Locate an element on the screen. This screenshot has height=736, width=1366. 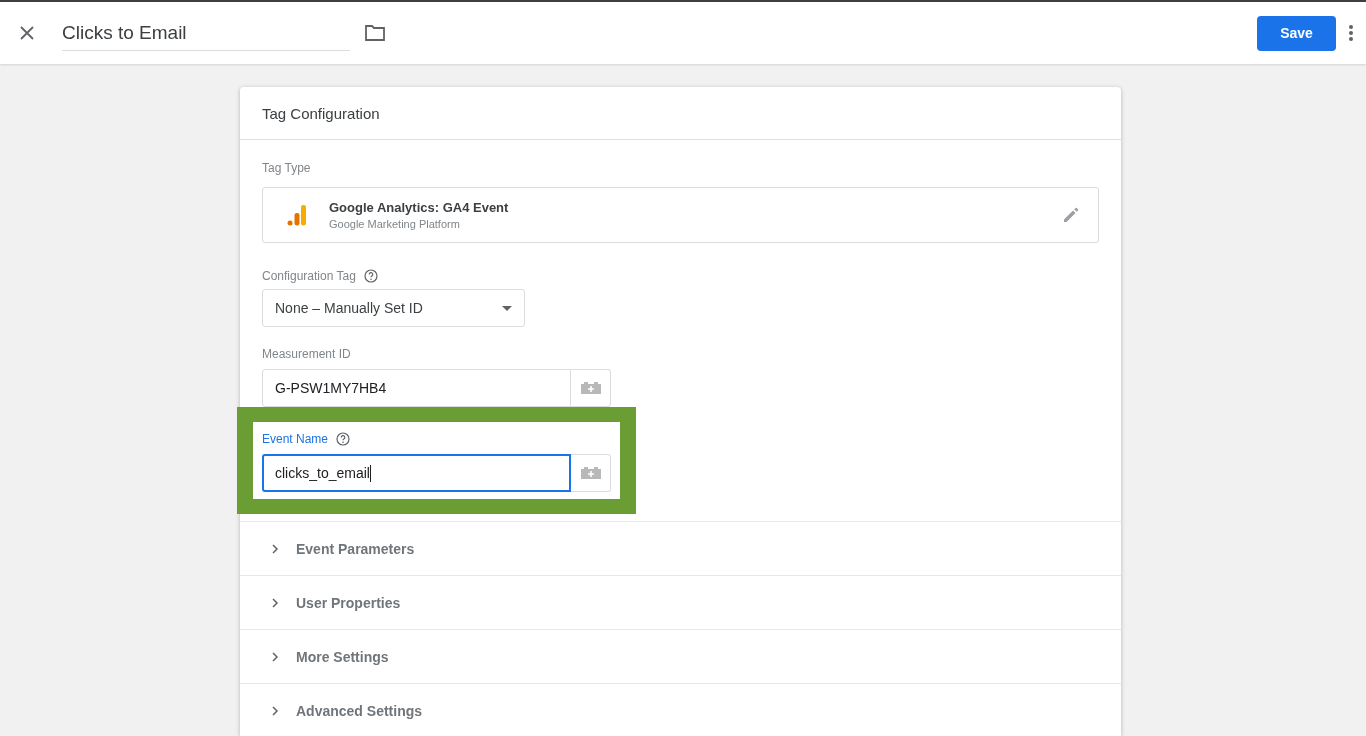
field-label: Configuration Tag is located at coordinates (309, 276).